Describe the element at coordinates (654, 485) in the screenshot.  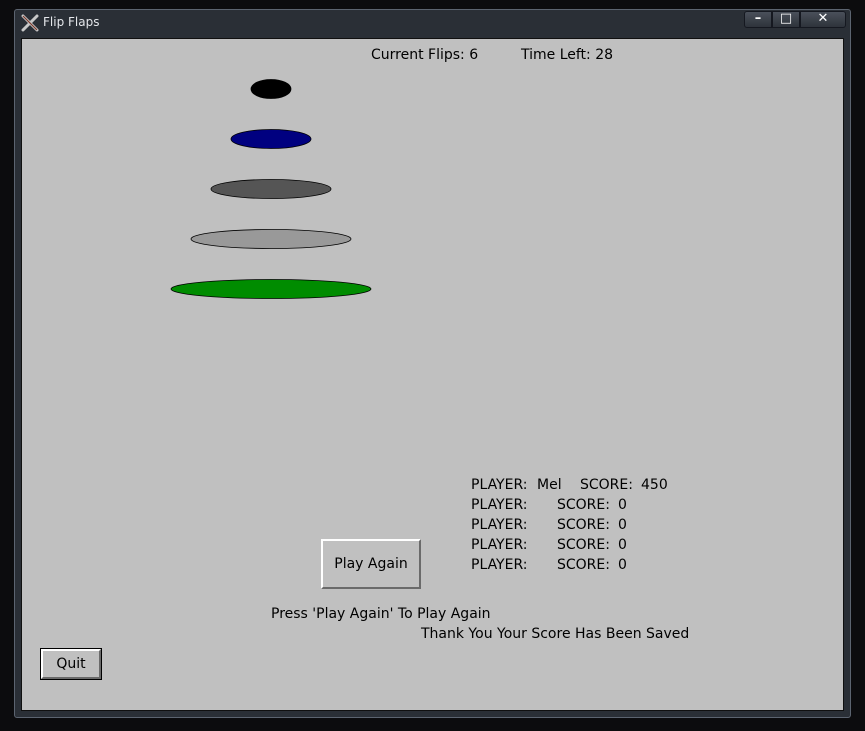
I see `score-value: 450` at that location.